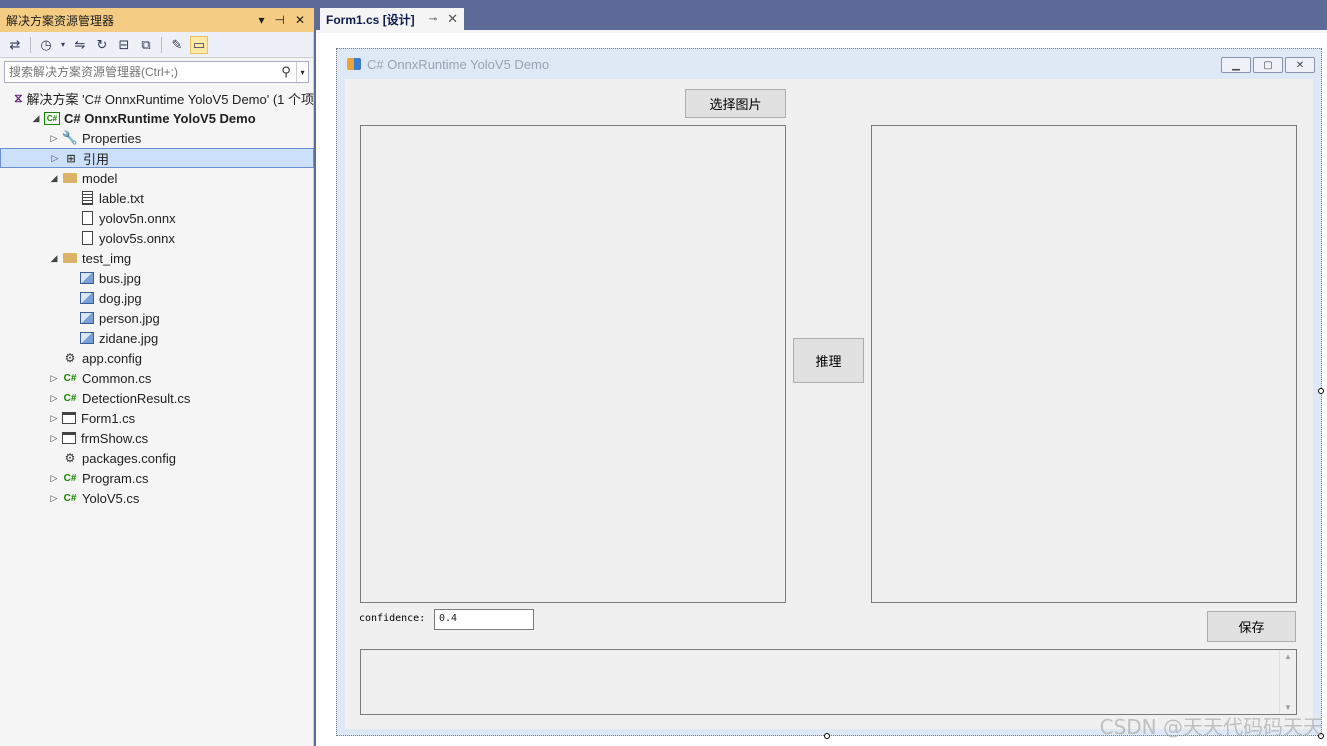  What do you see at coordinates (157, 418) in the screenshot?
I see `tree-item: ▷ Form1.cs` at bounding box center [157, 418].